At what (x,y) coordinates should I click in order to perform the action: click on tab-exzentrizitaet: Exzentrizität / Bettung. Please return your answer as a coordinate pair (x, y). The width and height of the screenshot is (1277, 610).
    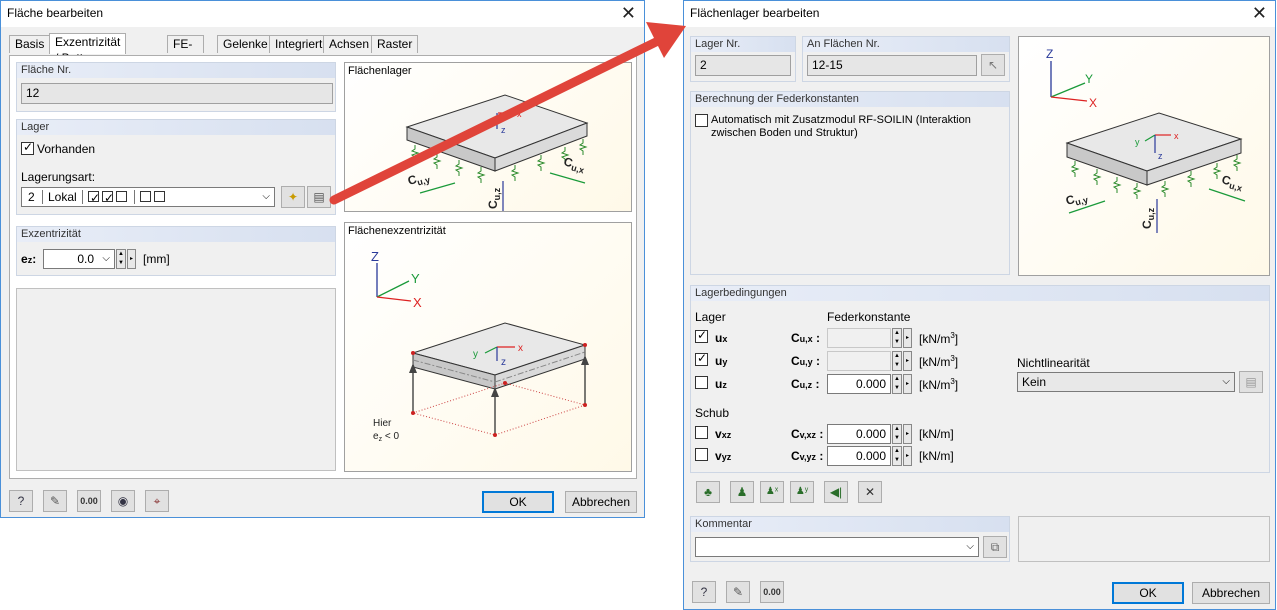
    Looking at the image, I should click on (88, 49).